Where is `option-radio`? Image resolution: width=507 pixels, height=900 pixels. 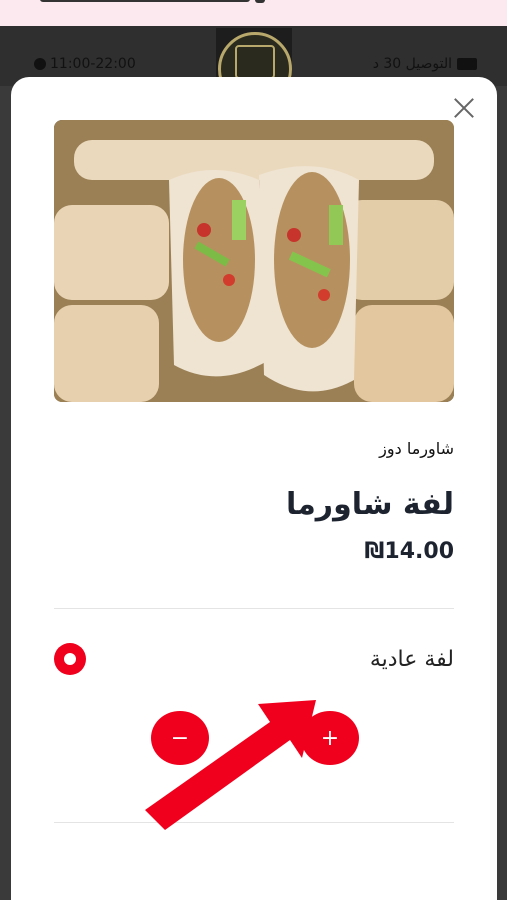 option-radio is located at coordinates (70, 659).